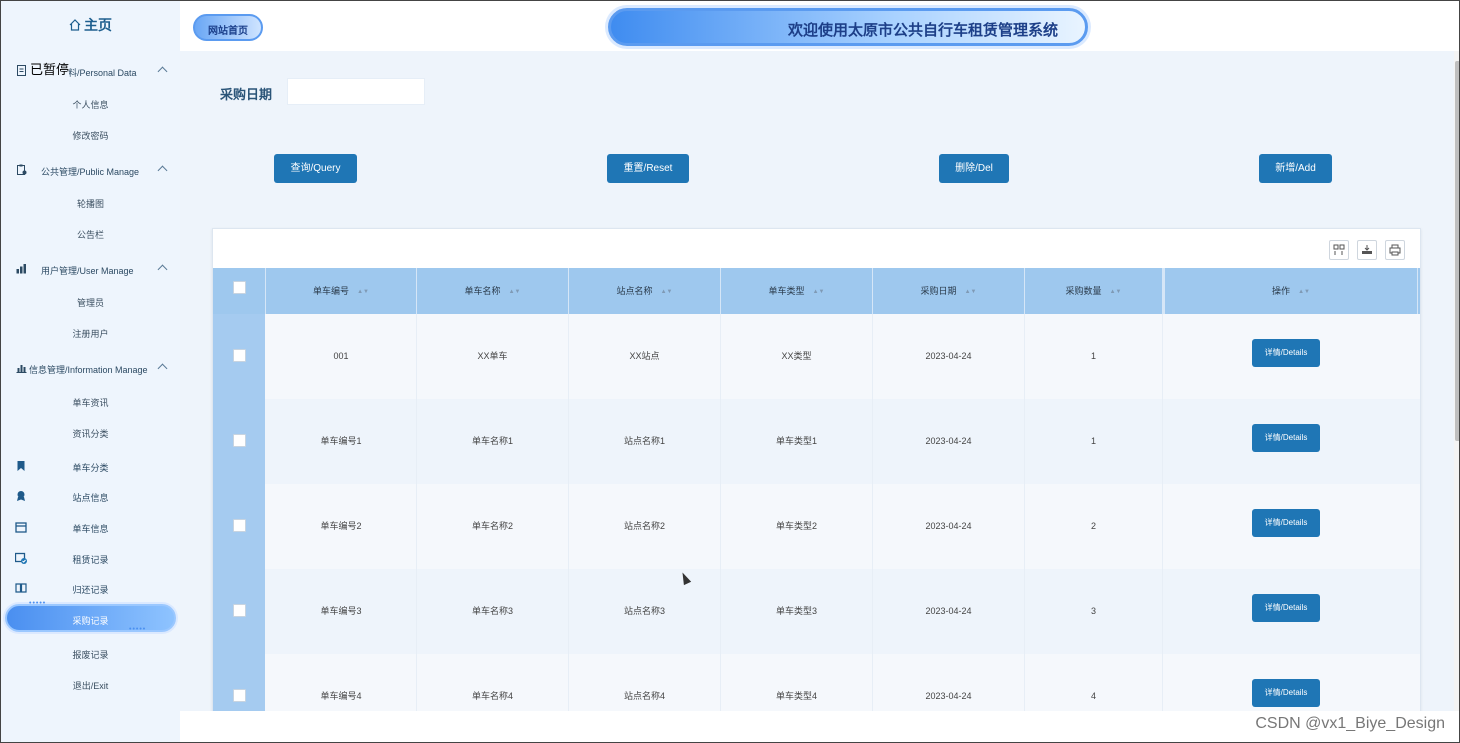 The image size is (1460, 743). I want to click on select-all-cell, so click(239, 291).